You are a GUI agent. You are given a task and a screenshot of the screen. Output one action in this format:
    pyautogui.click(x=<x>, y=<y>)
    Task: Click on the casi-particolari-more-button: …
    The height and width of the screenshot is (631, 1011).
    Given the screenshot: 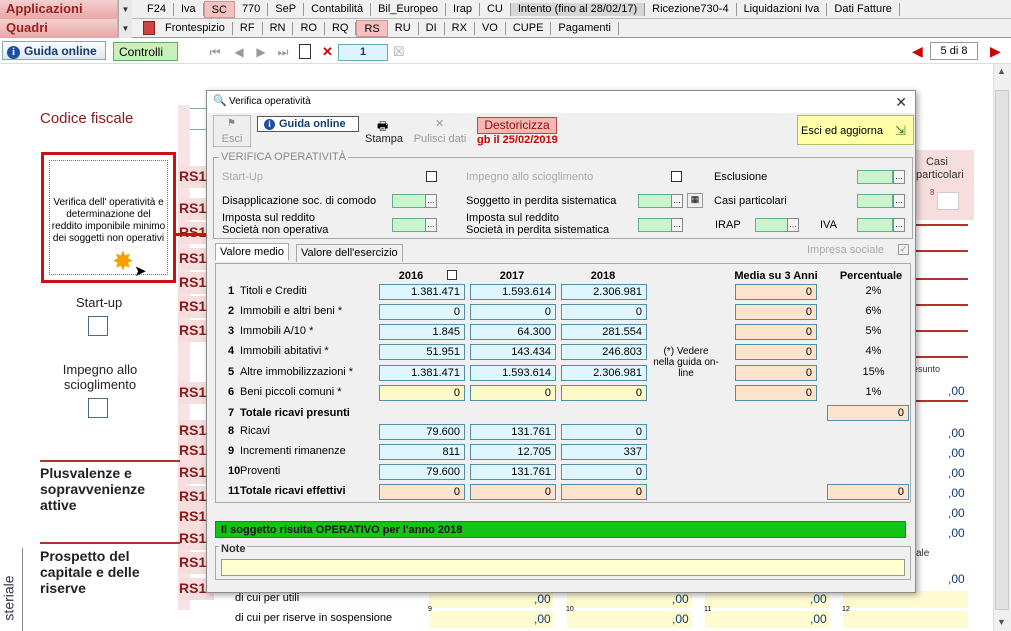 What is the action you would take?
    pyautogui.click(x=899, y=201)
    